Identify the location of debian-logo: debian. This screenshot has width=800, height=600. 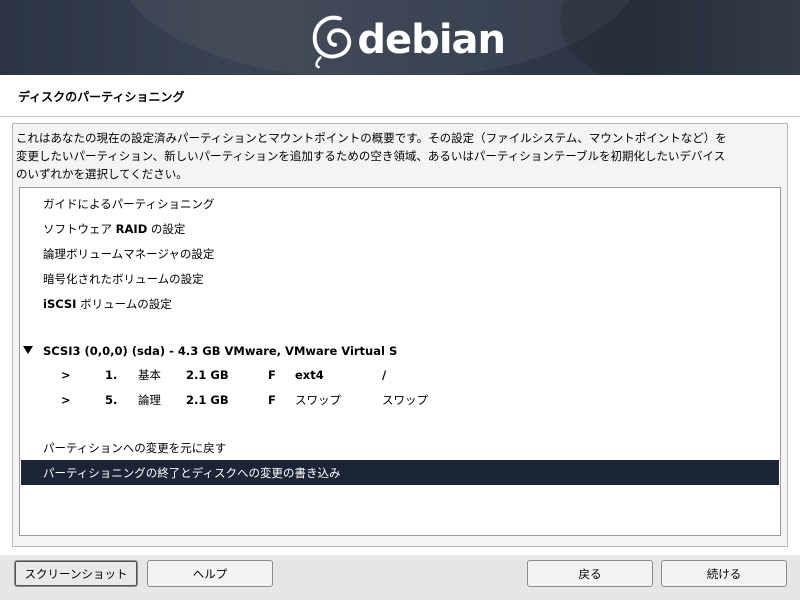
(405, 38).